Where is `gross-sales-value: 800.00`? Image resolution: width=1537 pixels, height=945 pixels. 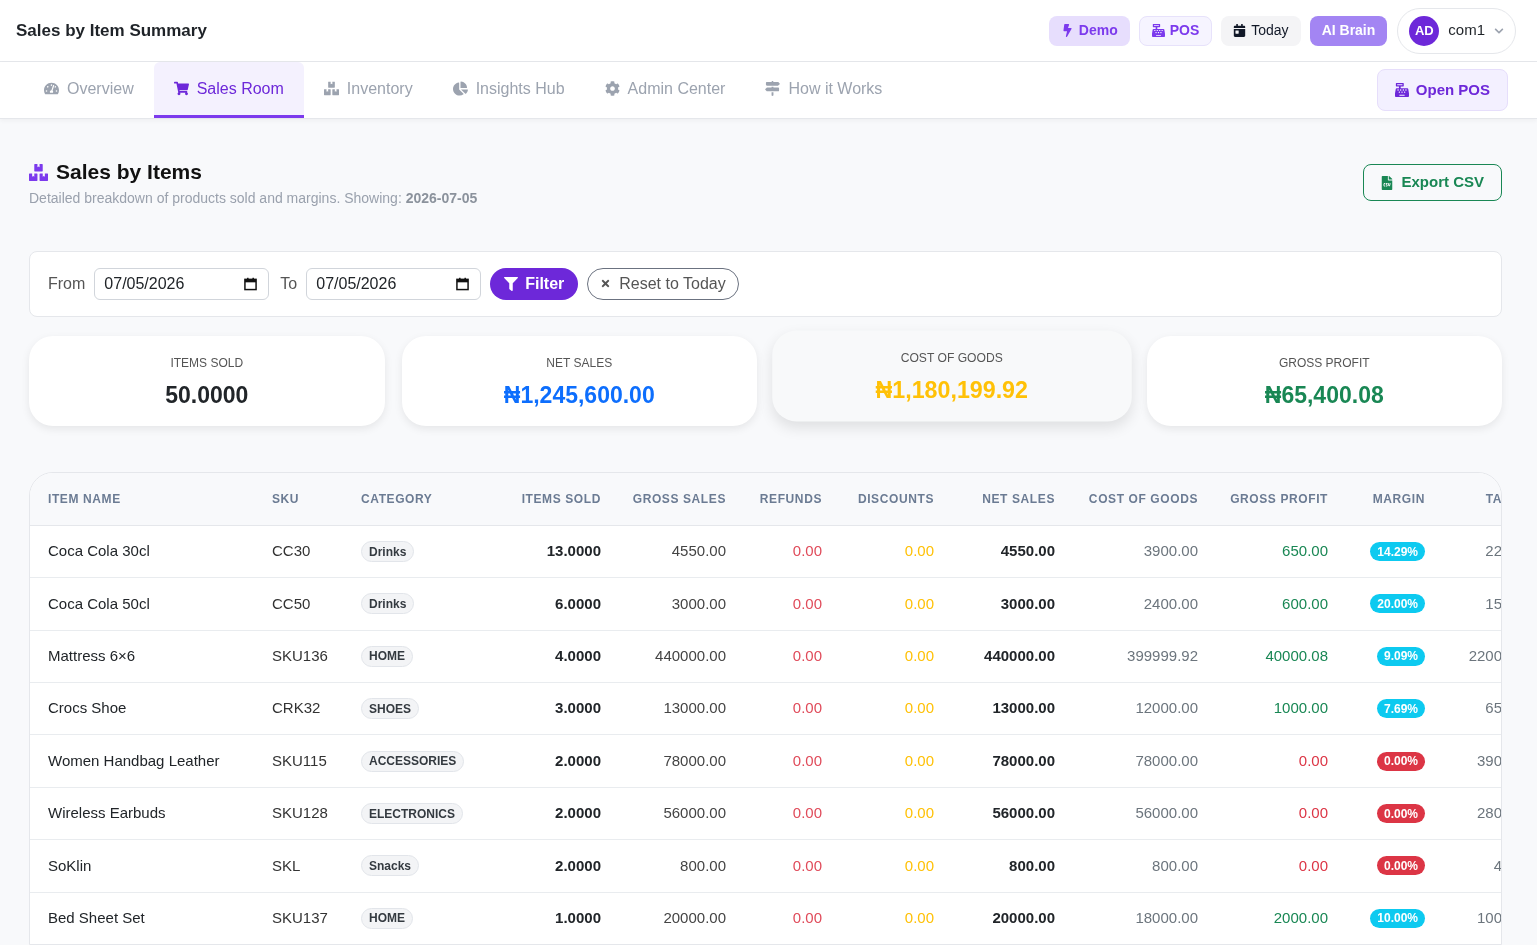 gross-sales-value: 800.00 is located at coordinates (703, 865).